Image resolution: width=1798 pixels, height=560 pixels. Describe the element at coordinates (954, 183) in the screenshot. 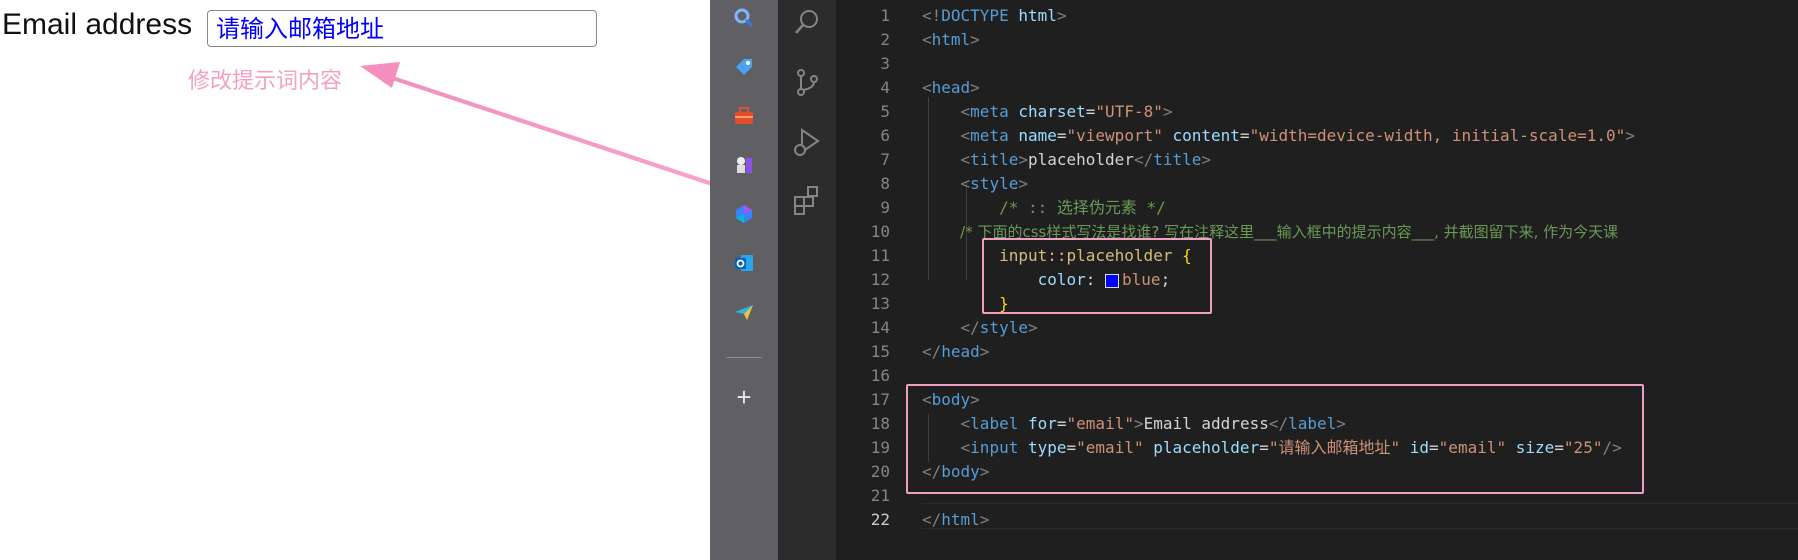

I see `code-line: 8 <style>` at that location.